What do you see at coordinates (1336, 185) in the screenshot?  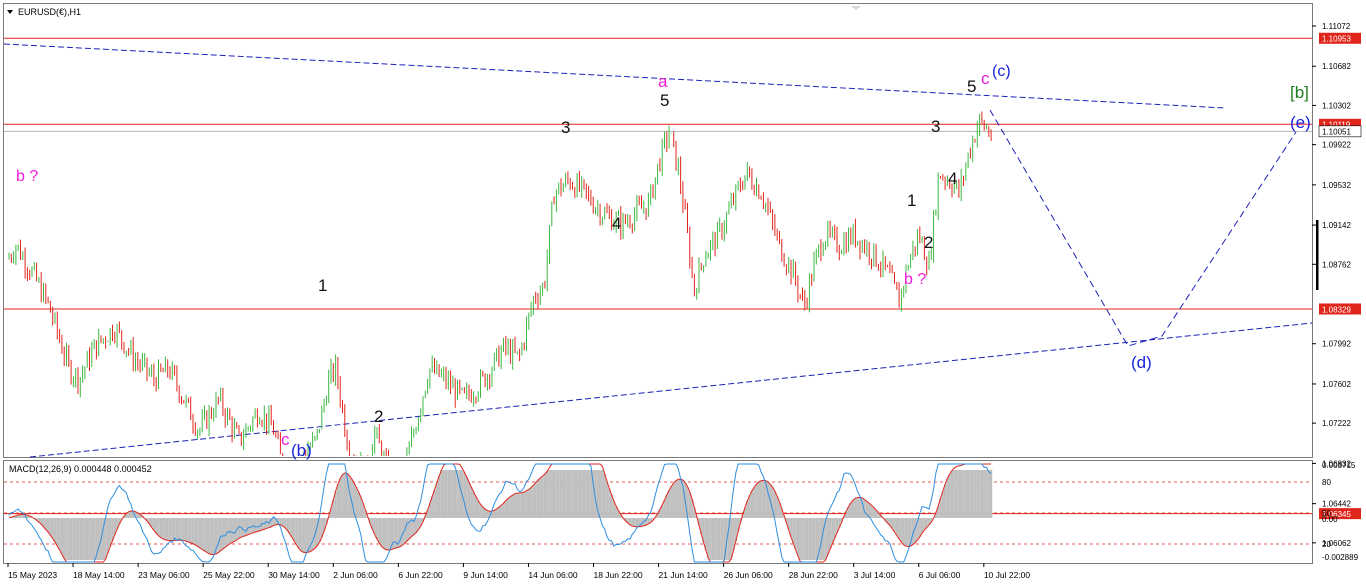 I see `y-tick-label: 1.09532` at bounding box center [1336, 185].